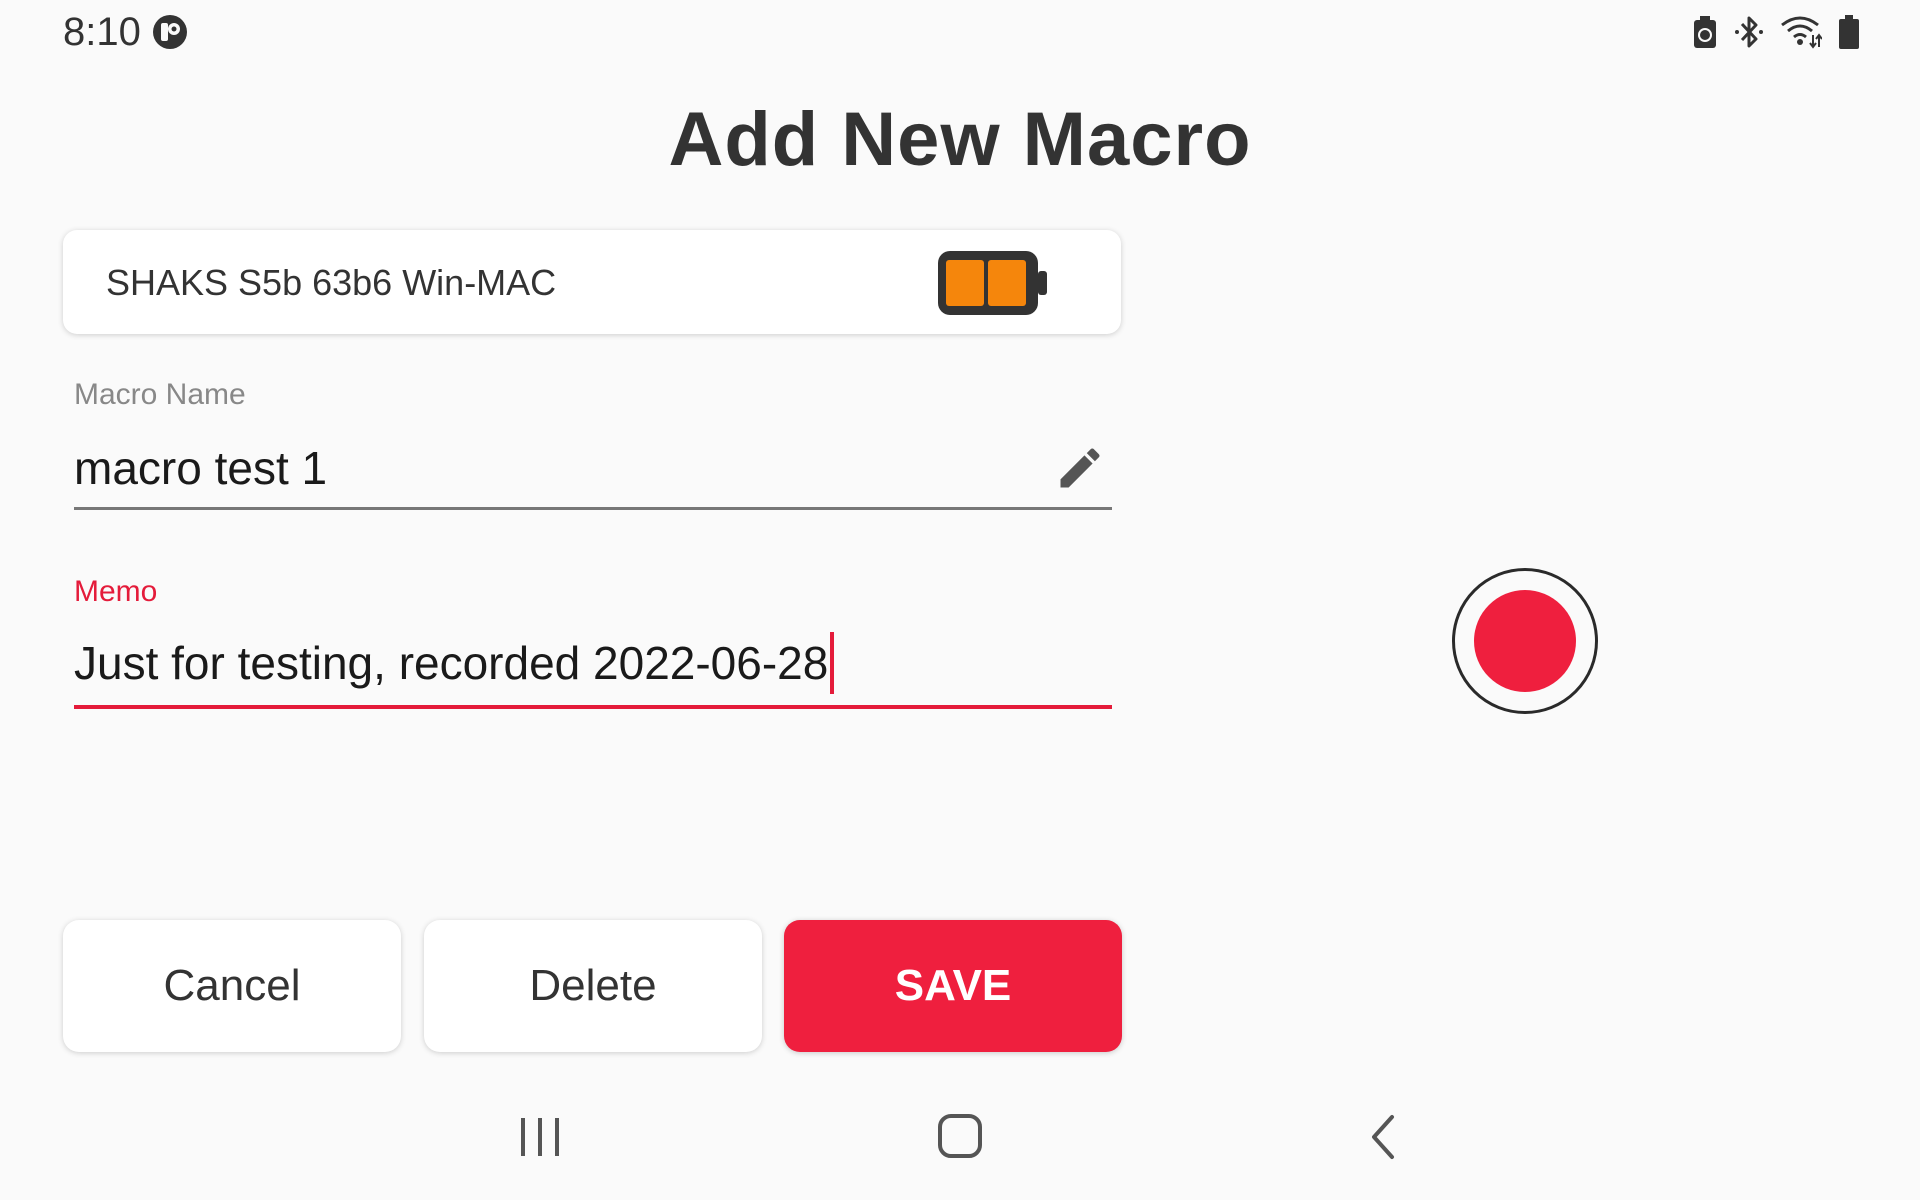  What do you see at coordinates (1705, 32) in the screenshot?
I see `battery-saver-icon` at bounding box center [1705, 32].